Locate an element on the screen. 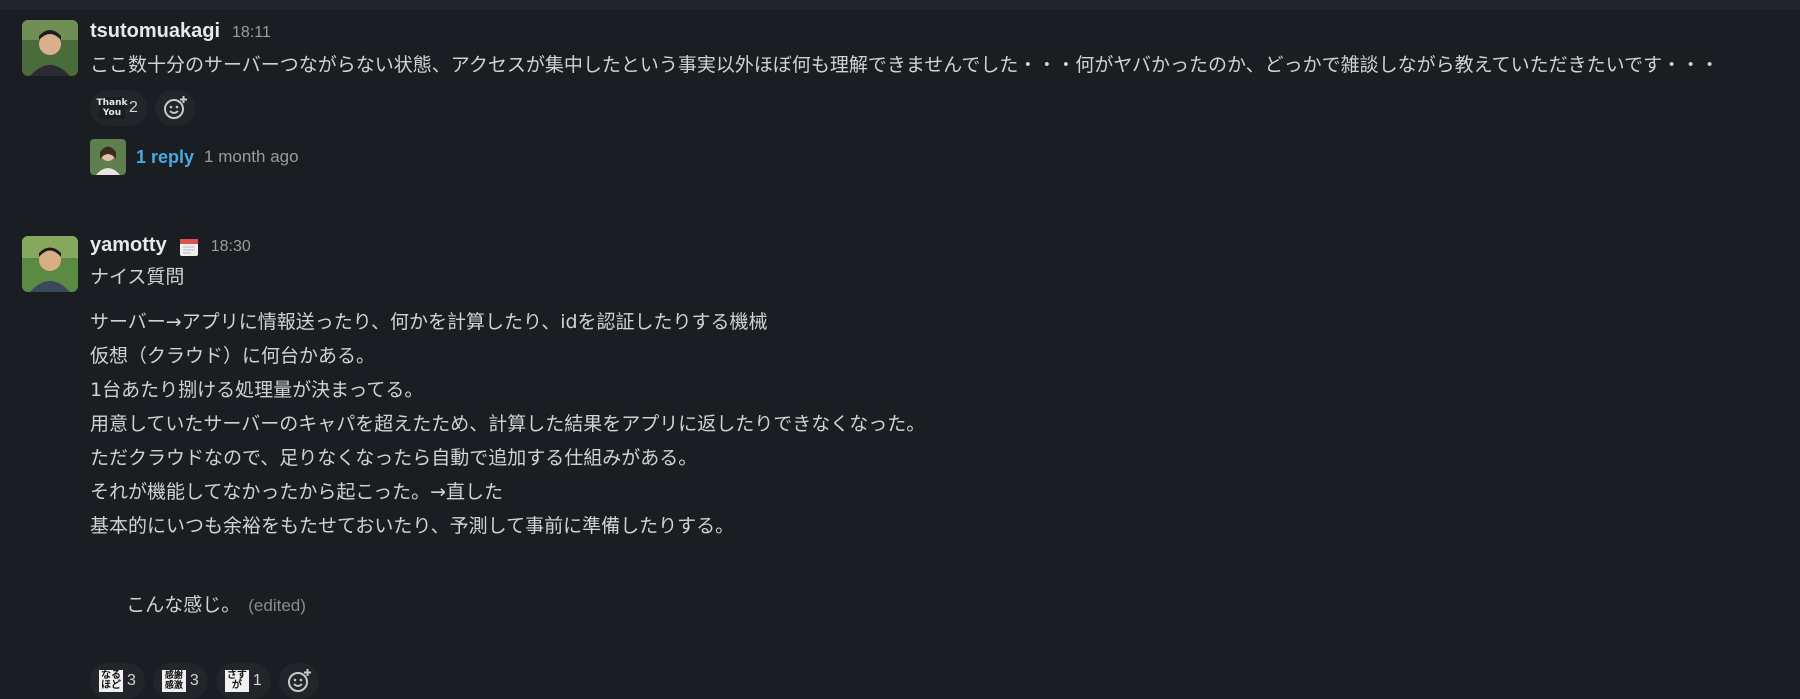  message-line: 1台あたり捌ける処理量が決まってる。 is located at coordinates (257, 390).